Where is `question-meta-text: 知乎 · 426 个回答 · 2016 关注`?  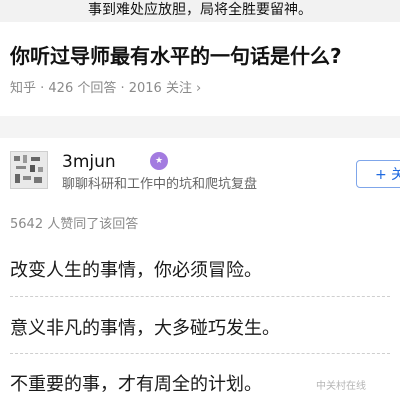
question-meta-text: 知乎 · 426 个回答 · 2016 关注 is located at coordinates (101, 88).